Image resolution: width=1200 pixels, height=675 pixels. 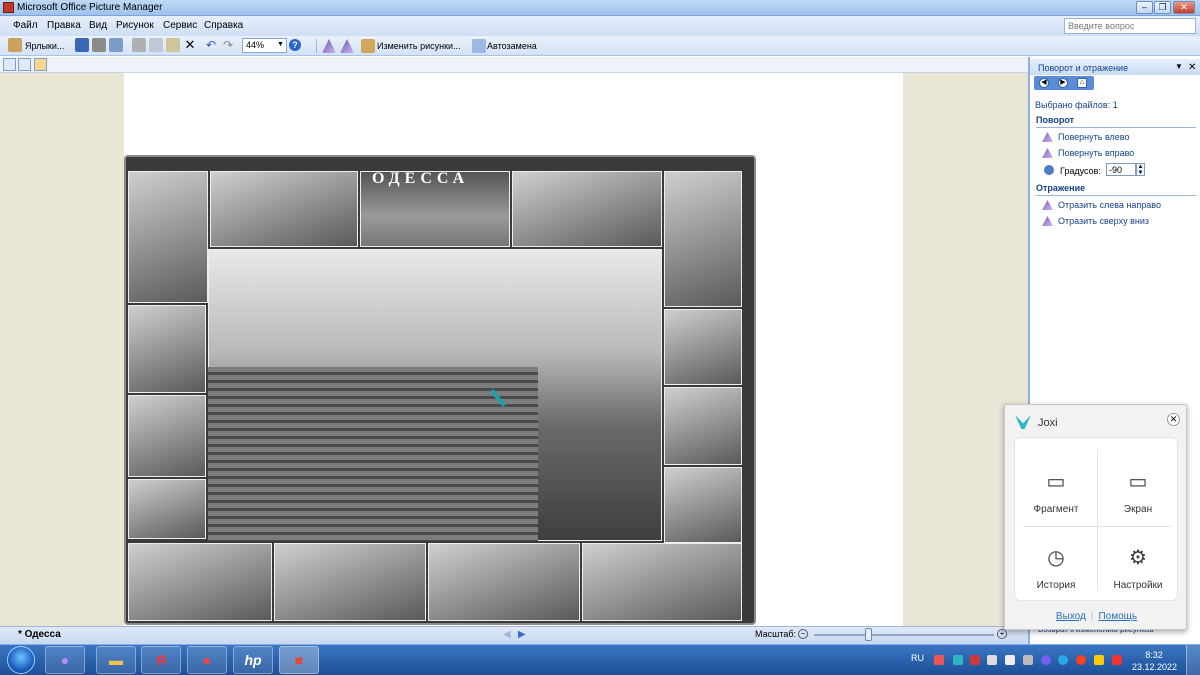 I want to click on delete-icon: ✕, so click(x=190, y=45).